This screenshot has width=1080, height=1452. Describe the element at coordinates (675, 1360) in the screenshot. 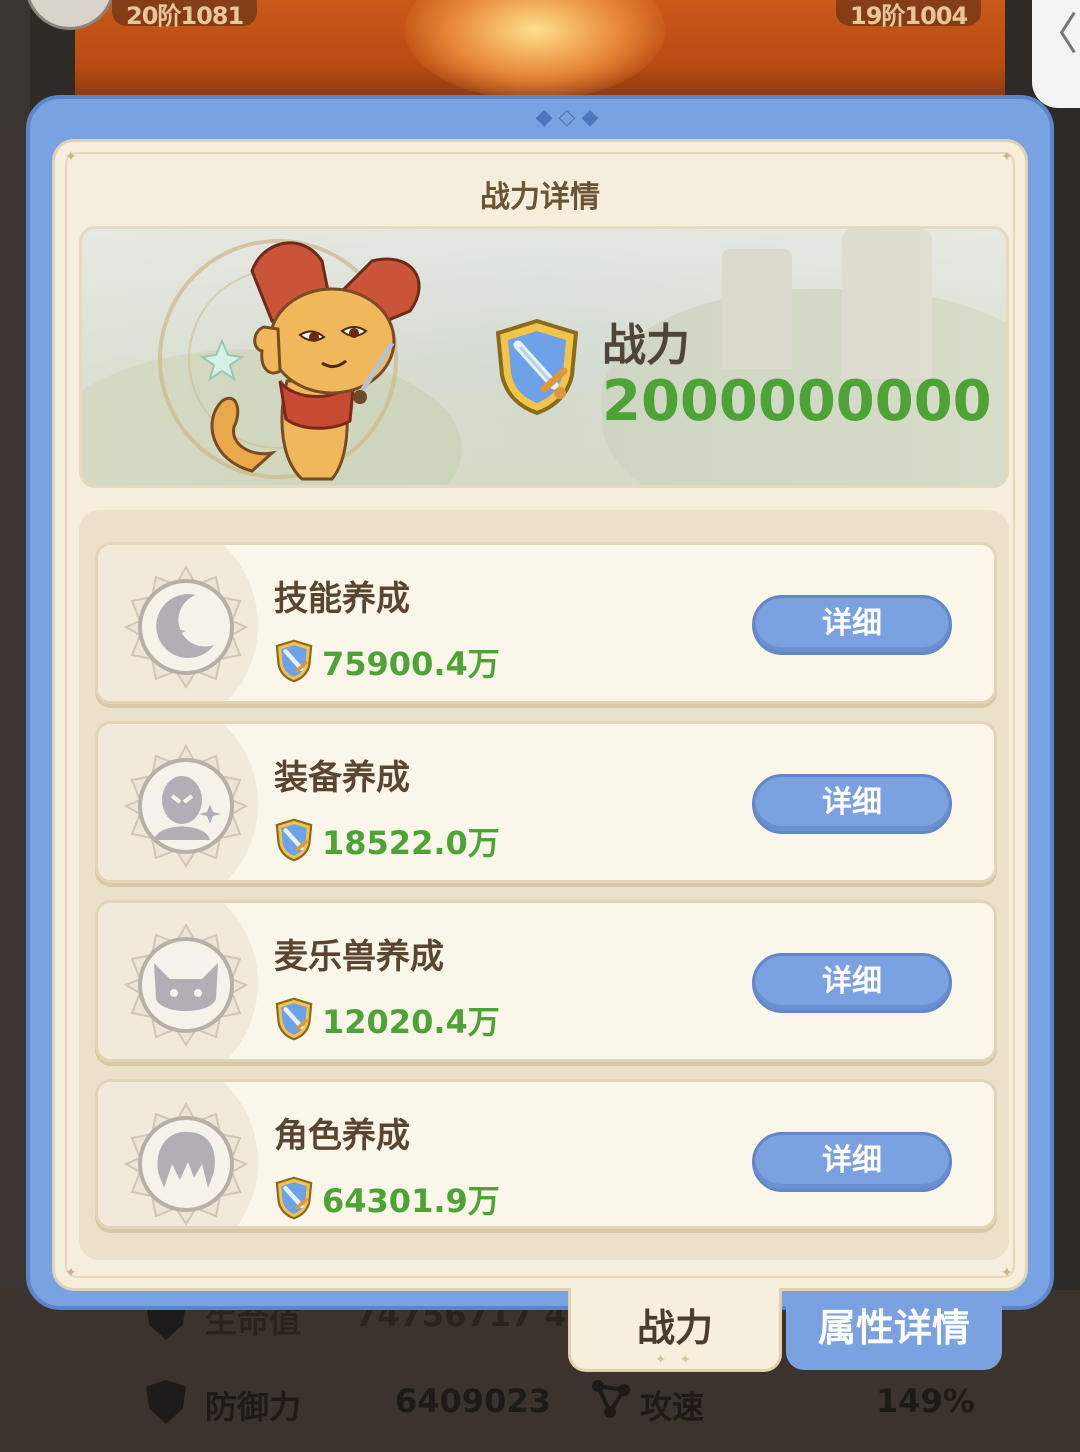

I see `tab-ornament: ✦ ✦` at that location.